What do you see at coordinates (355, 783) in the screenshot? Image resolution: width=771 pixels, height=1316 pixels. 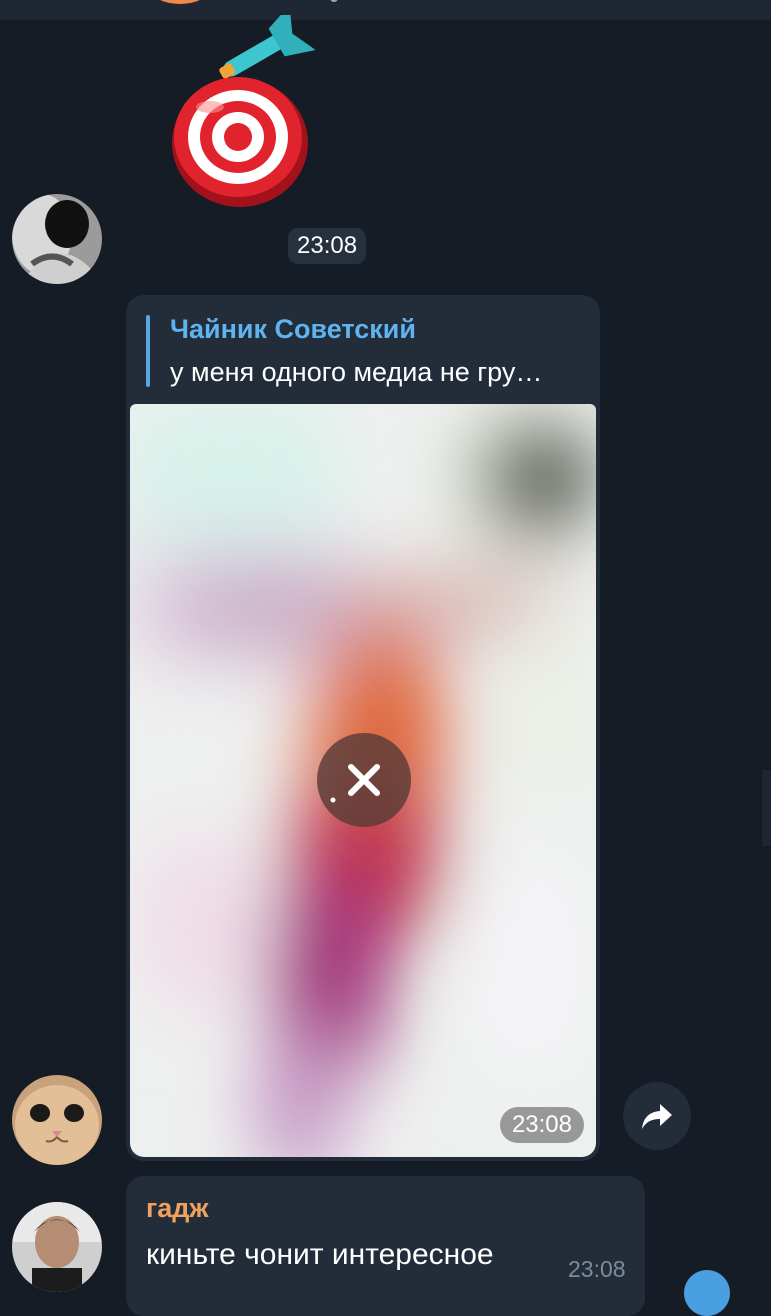 I see `close-icon` at bounding box center [355, 783].